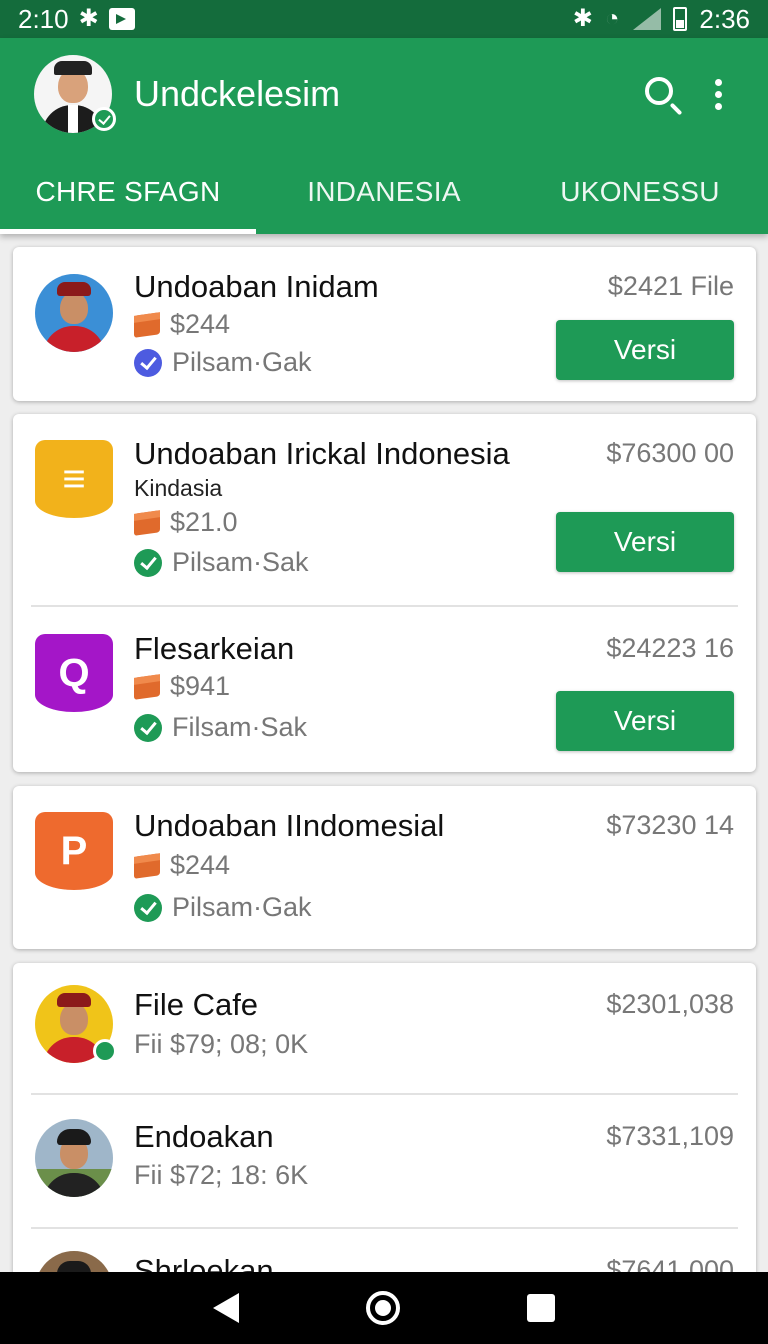  Describe the element at coordinates (74, 851) in the screenshot. I see `p-app-icon: P` at that location.